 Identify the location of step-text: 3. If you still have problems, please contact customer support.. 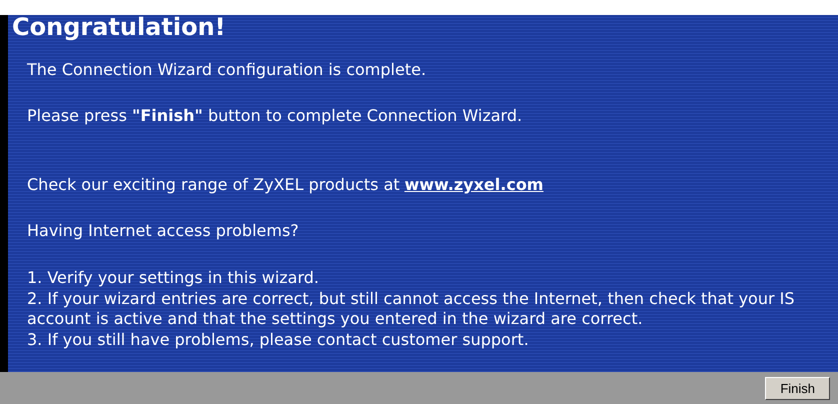
(278, 340).